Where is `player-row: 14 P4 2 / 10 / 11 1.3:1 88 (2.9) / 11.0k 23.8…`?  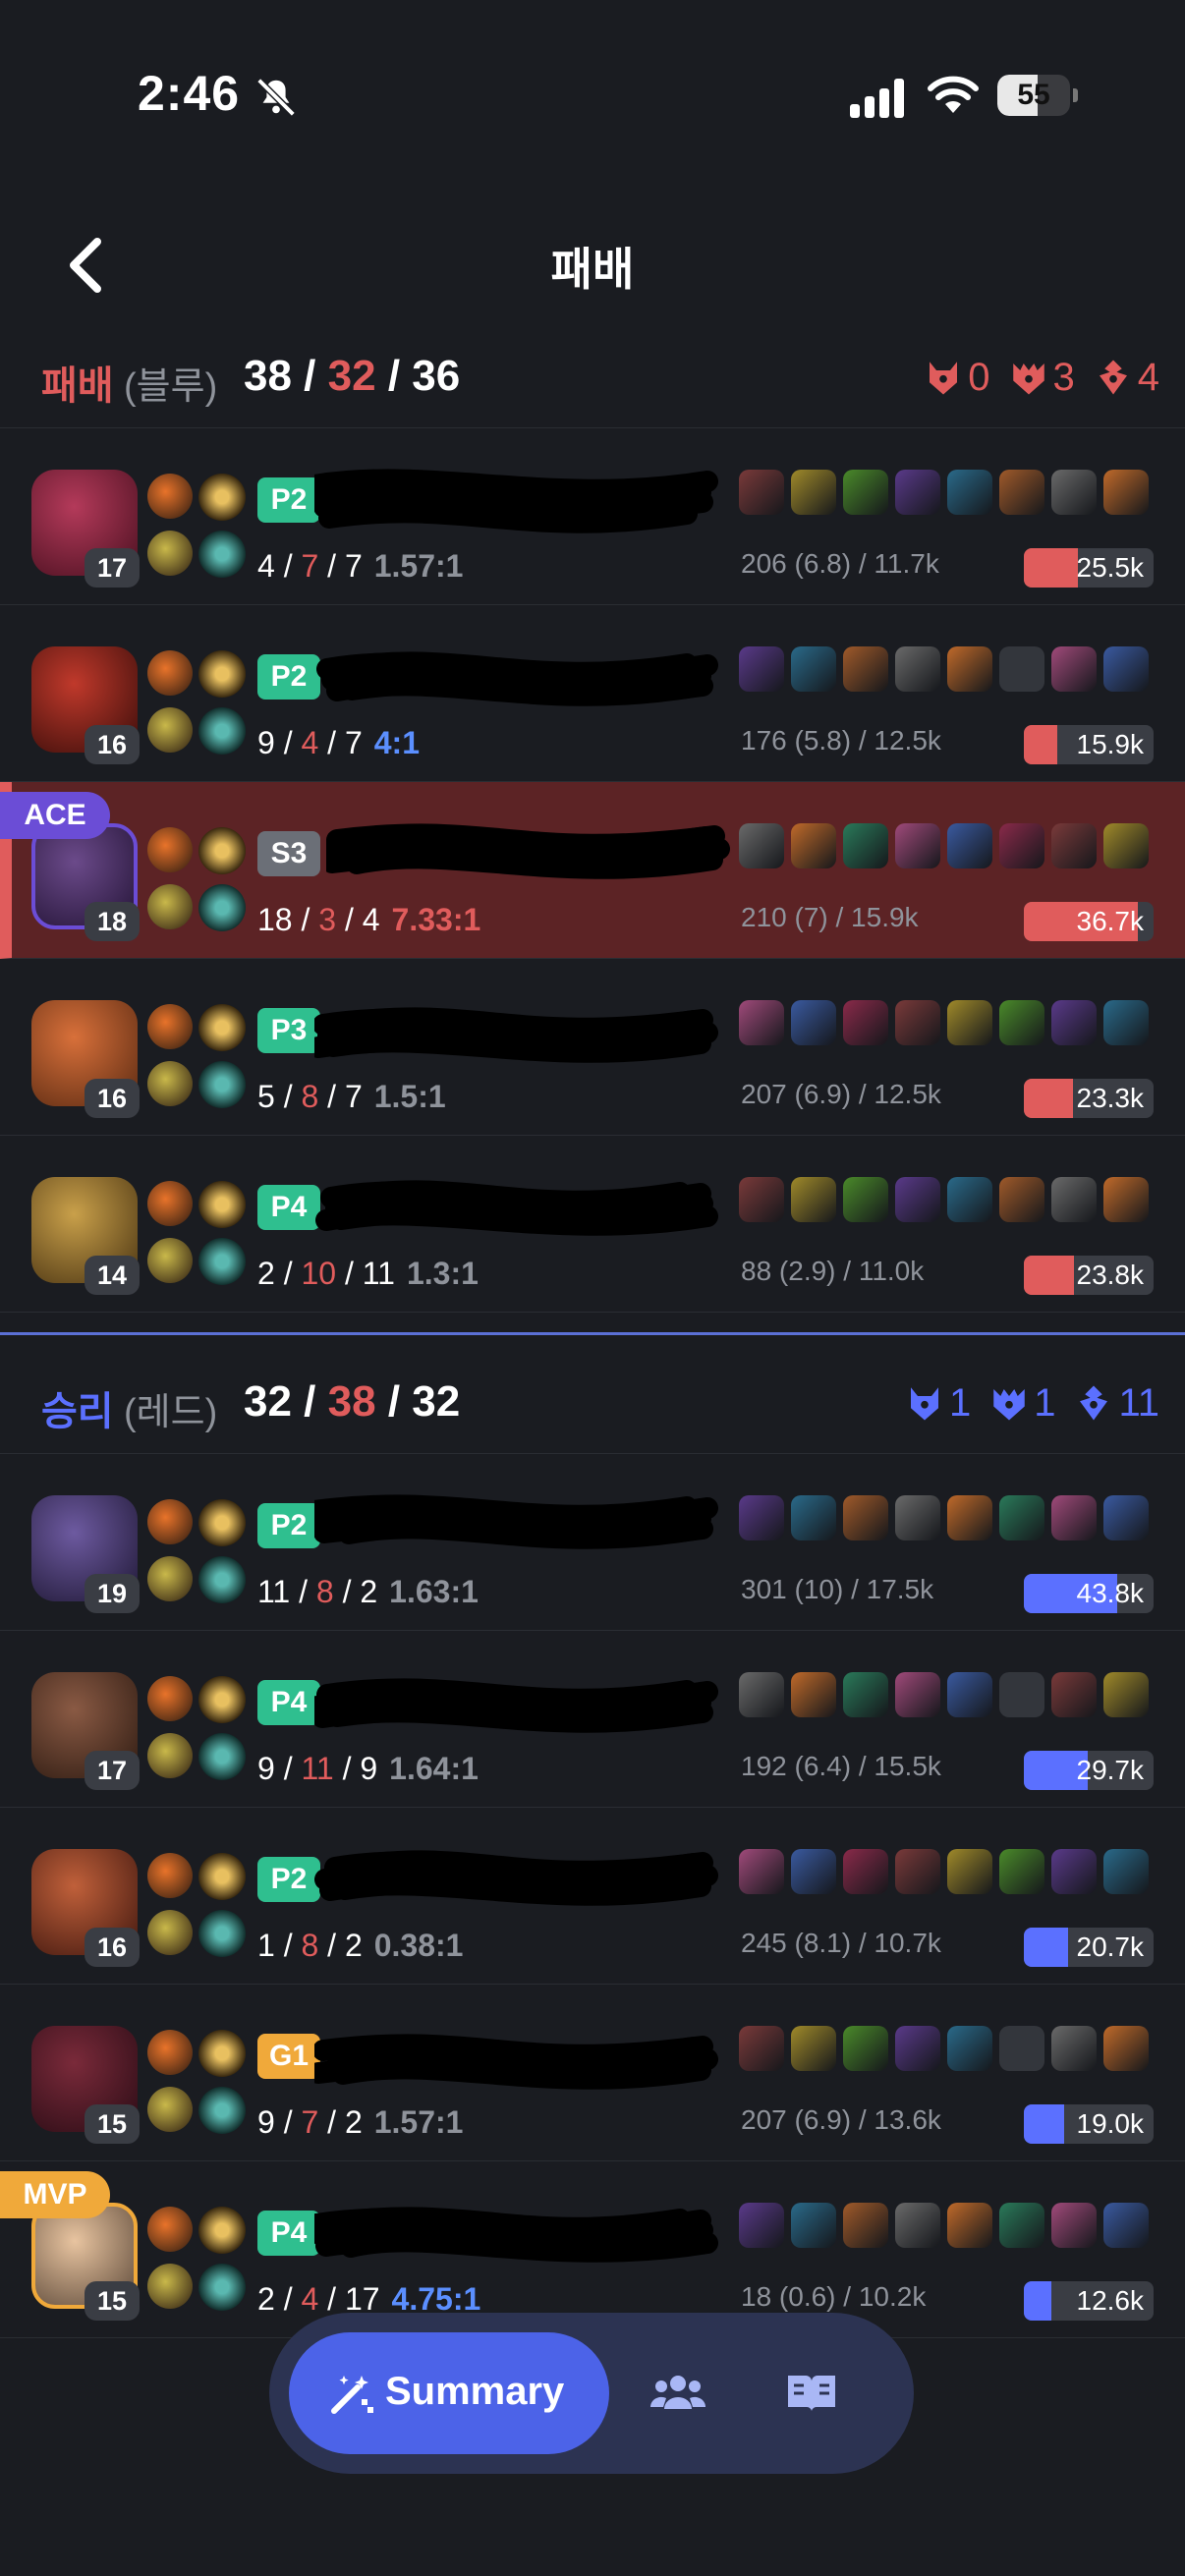 player-row: 14 P4 2 / 10 / 11 1.3:1 88 (2.9) / 11.0k 23.8… is located at coordinates (592, 1224).